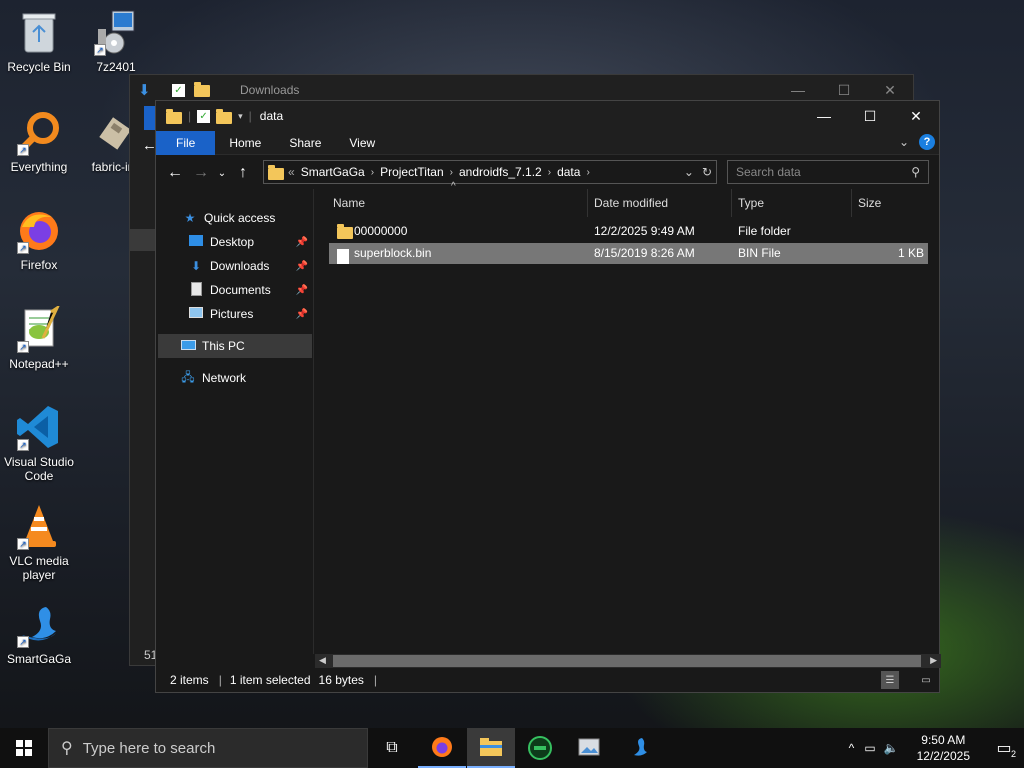  What do you see at coordinates (540, 748) in the screenshot?
I see `taskbar-app-green` at bounding box center [540, 748].